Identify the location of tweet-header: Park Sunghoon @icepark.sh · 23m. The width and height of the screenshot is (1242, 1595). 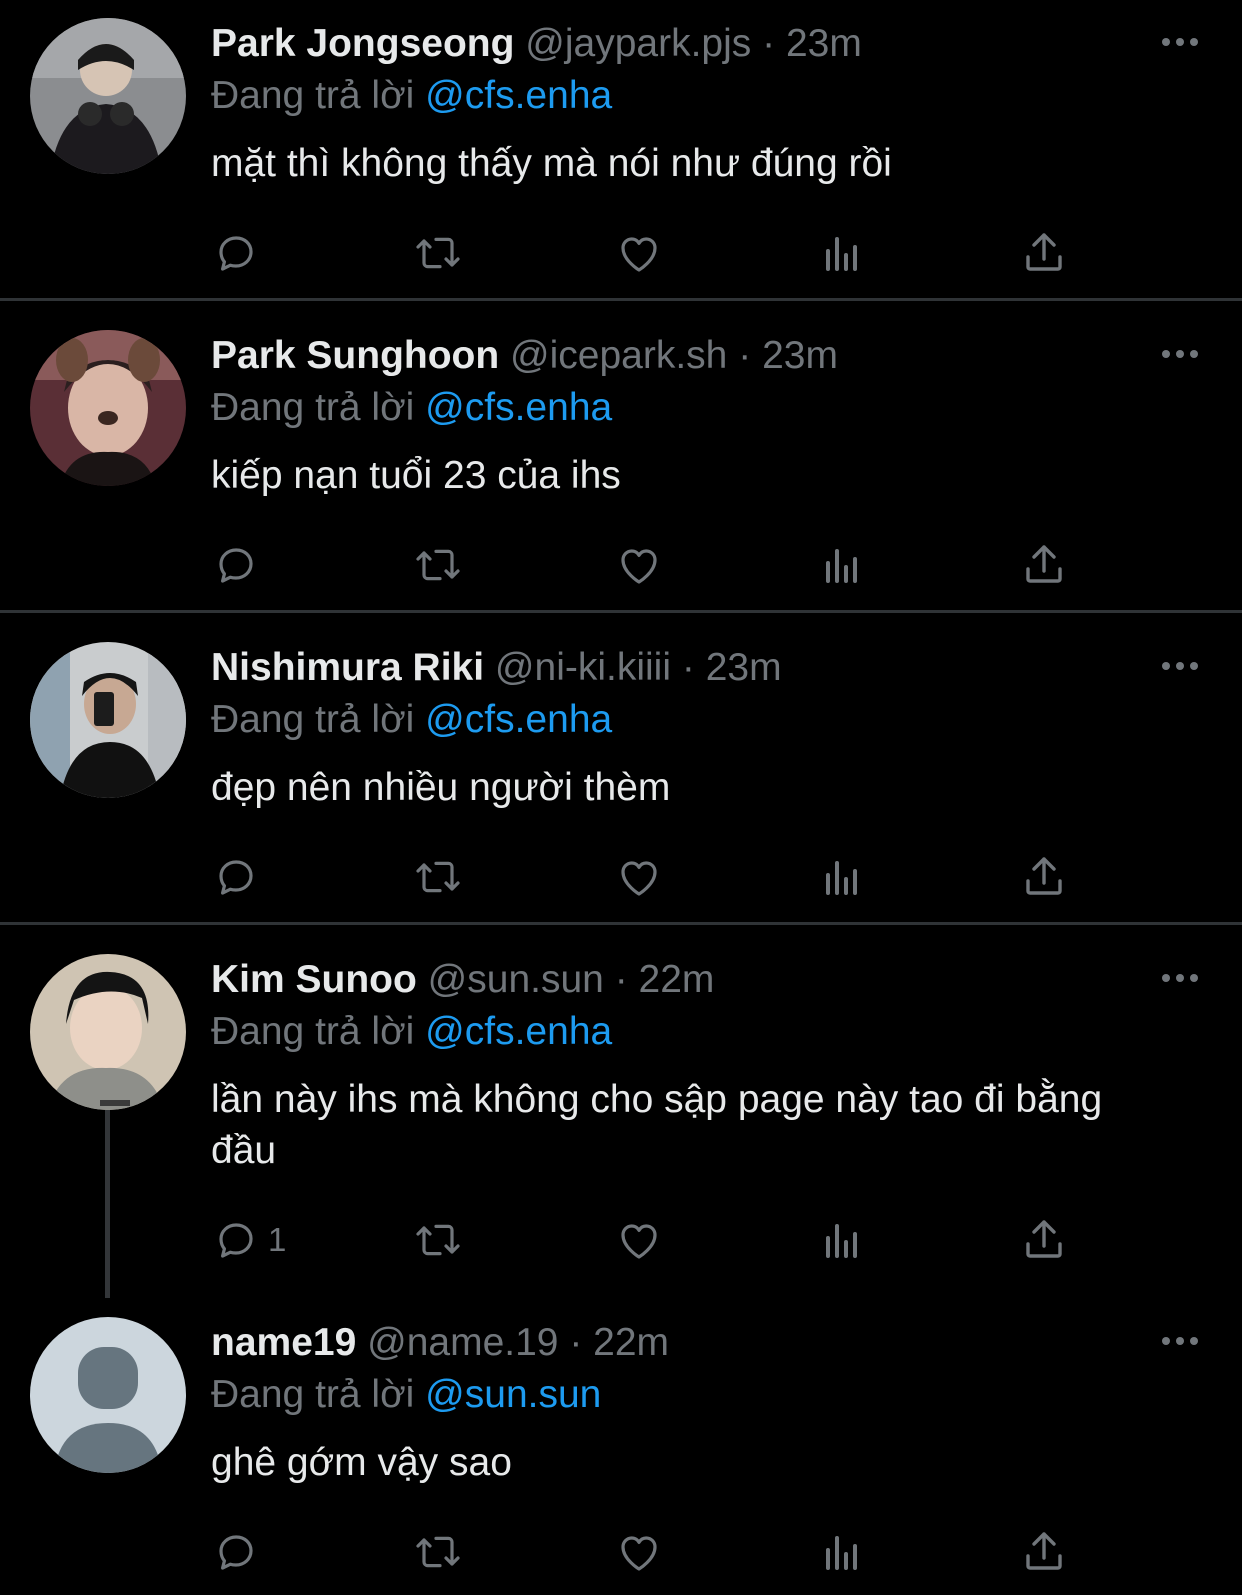
(524, 356).